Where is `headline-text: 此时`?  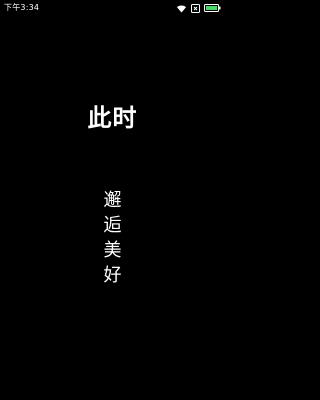
headline-text: 此时 is located at coordinates (112, 118).